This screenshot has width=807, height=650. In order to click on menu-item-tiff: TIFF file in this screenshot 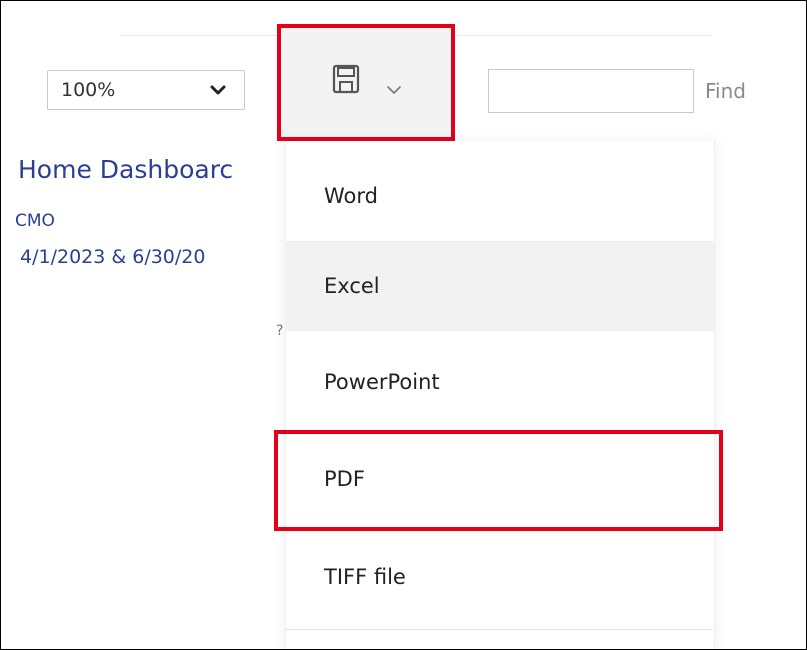, I will do `click(500, 577)`.